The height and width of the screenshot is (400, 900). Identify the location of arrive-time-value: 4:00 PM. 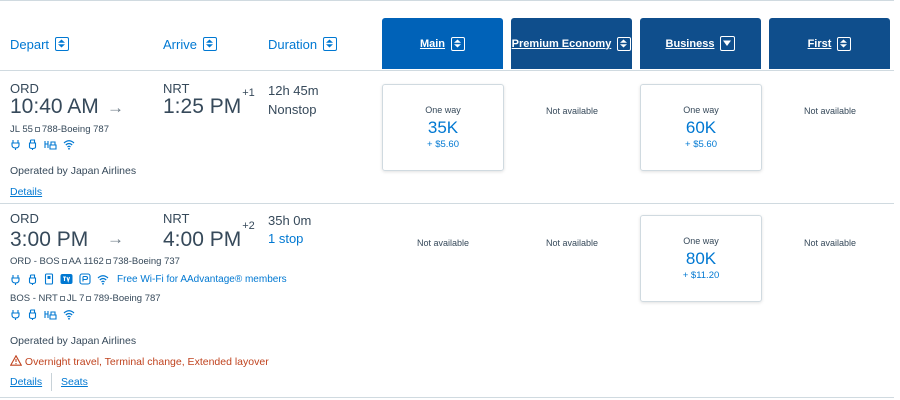
(202, 239).